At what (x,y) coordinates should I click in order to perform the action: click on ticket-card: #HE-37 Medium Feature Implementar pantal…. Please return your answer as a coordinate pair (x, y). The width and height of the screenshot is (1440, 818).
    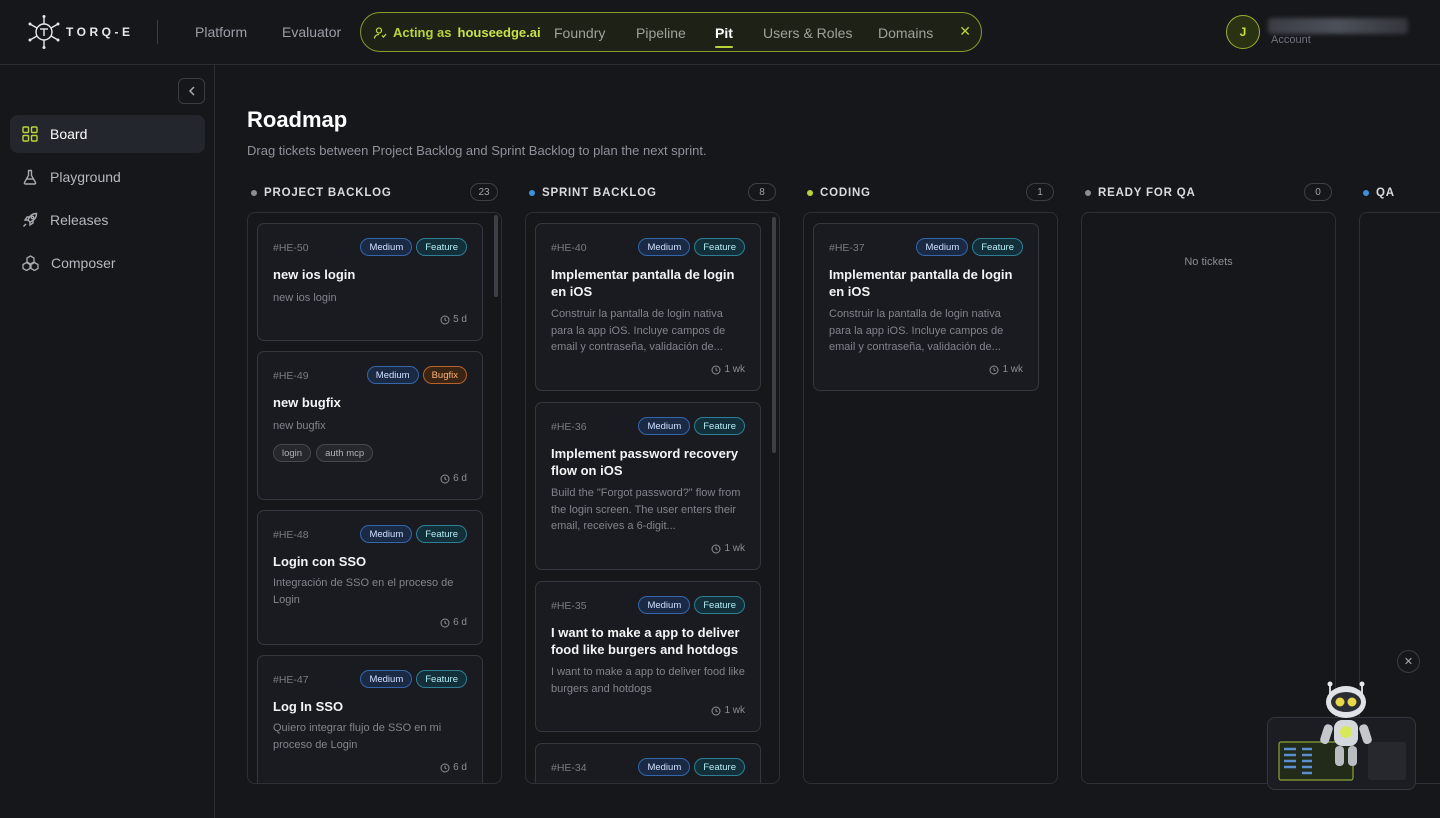
    Looking at the image, I should click on (926, 307).